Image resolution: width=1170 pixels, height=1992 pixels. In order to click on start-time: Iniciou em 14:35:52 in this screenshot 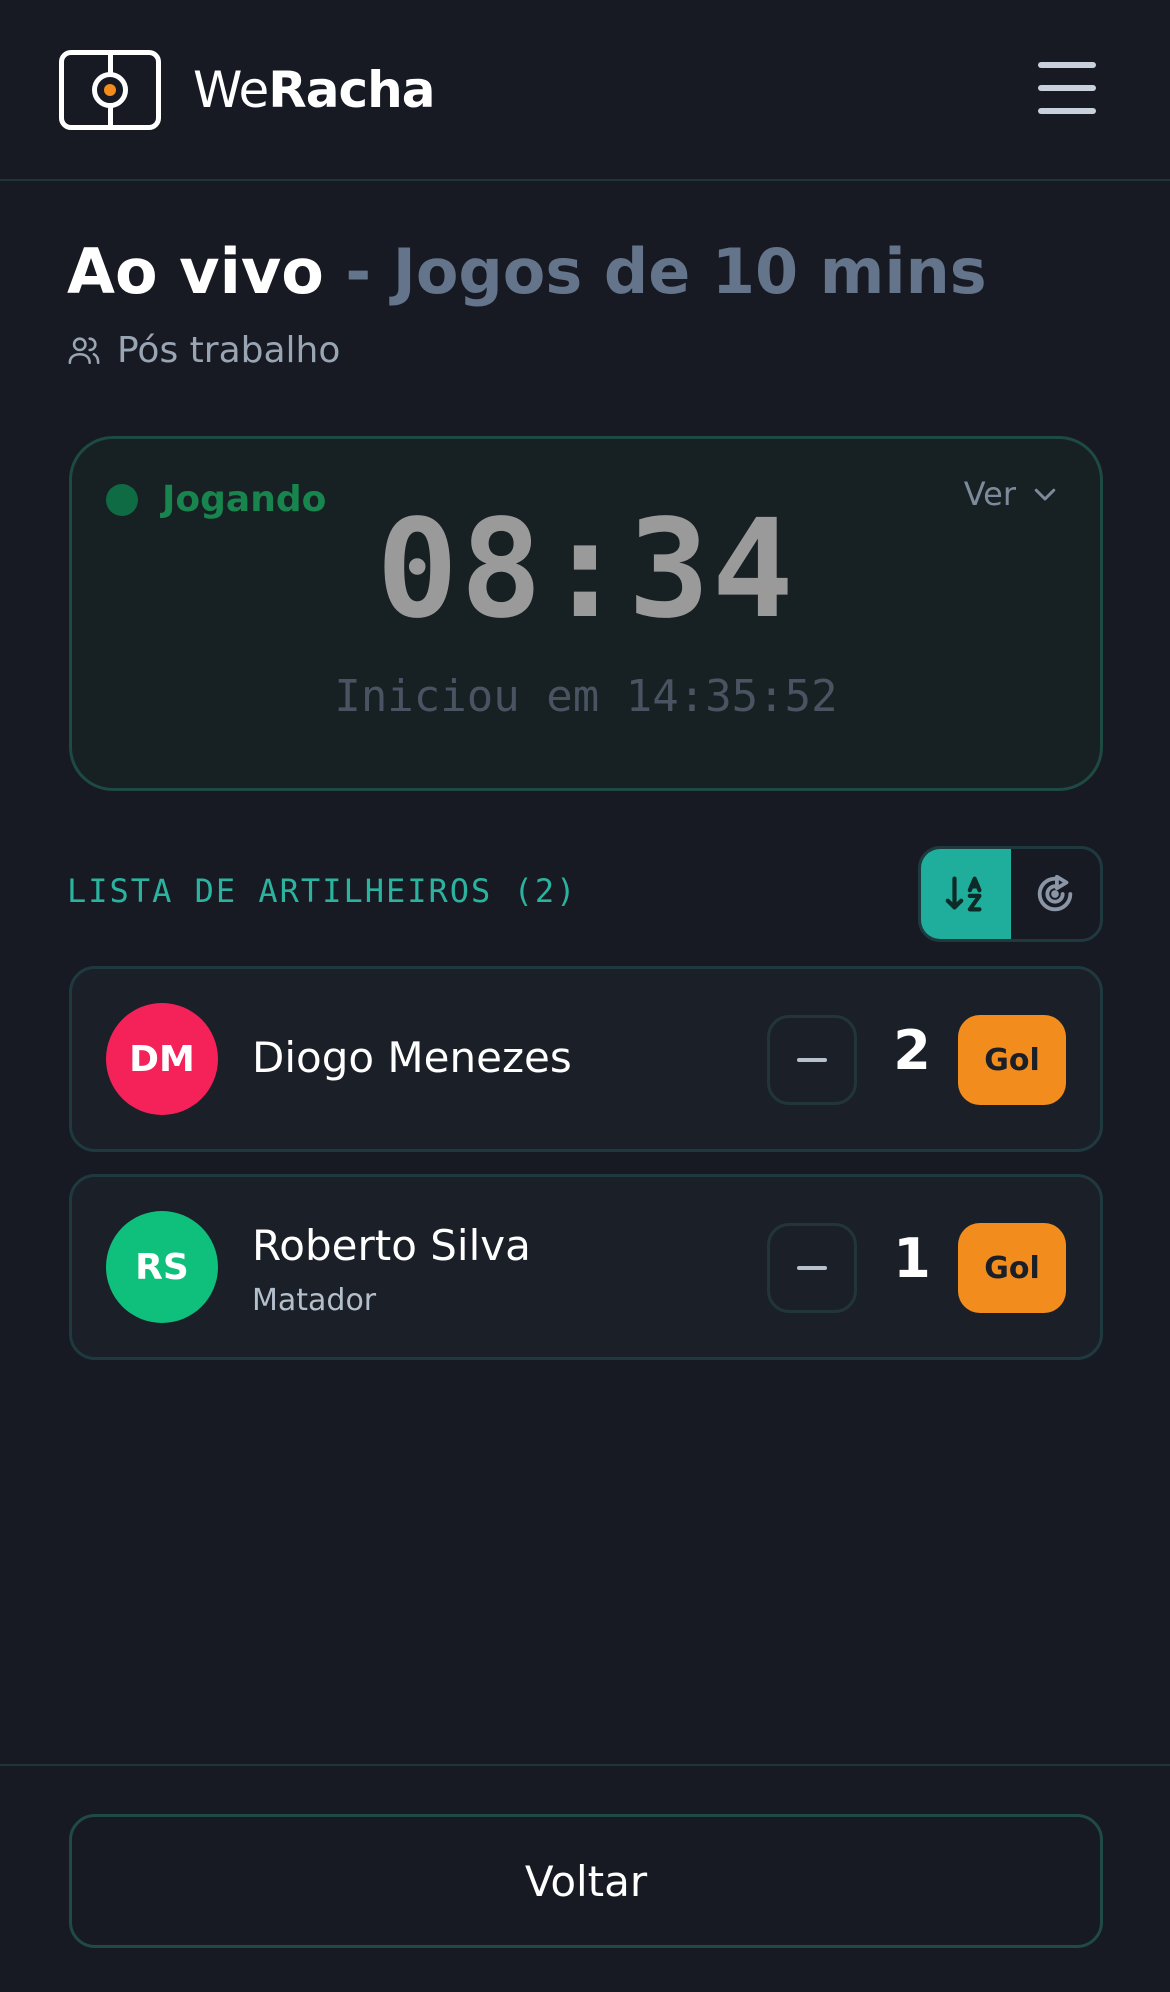, I will do `click(586, 696)`.